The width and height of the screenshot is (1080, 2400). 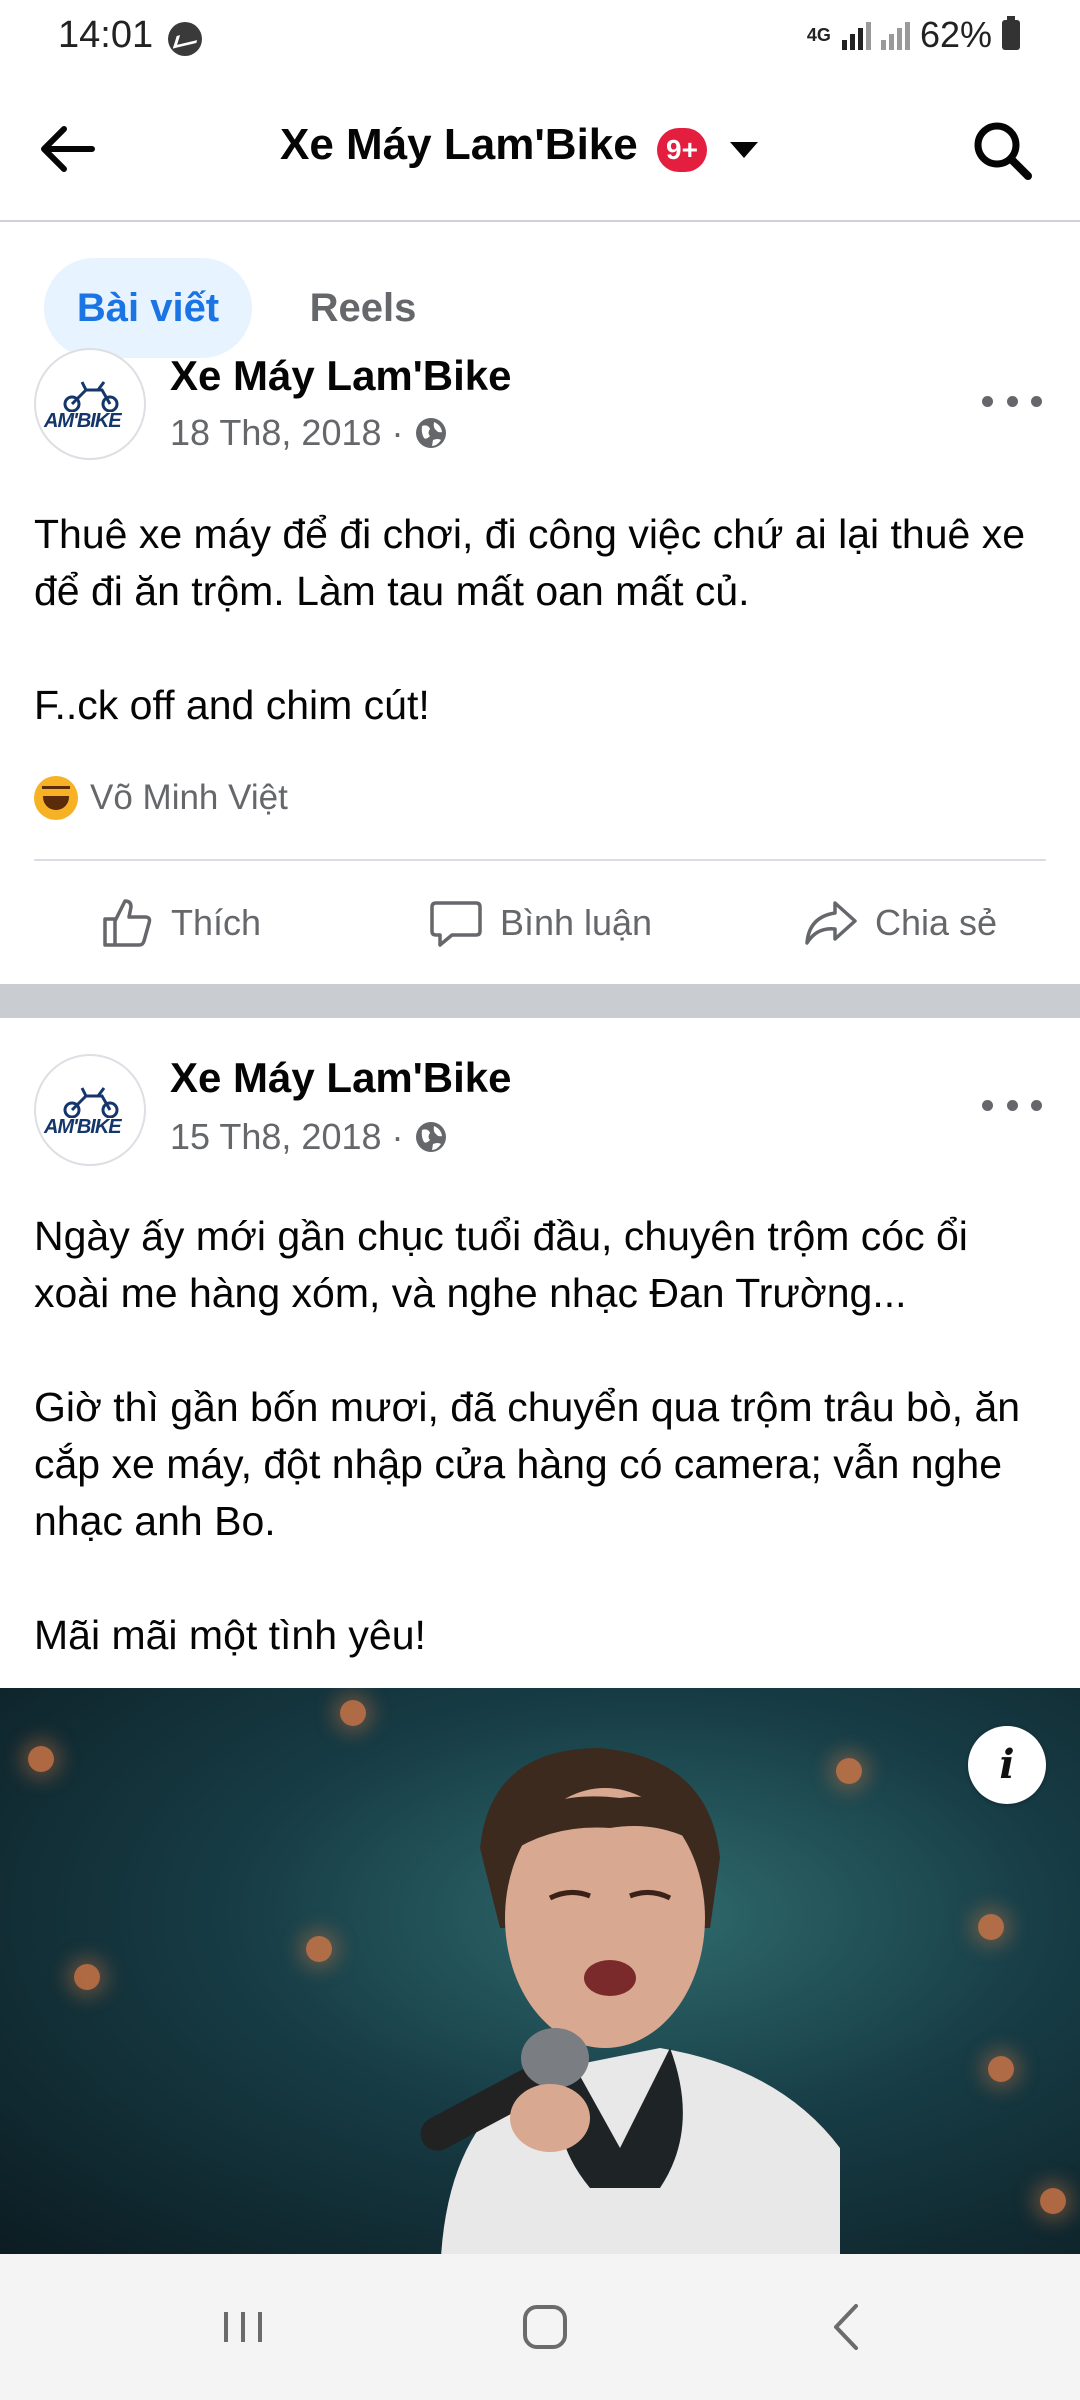 I want to click on tab-reels: Reels, so click(x=363, y=308).